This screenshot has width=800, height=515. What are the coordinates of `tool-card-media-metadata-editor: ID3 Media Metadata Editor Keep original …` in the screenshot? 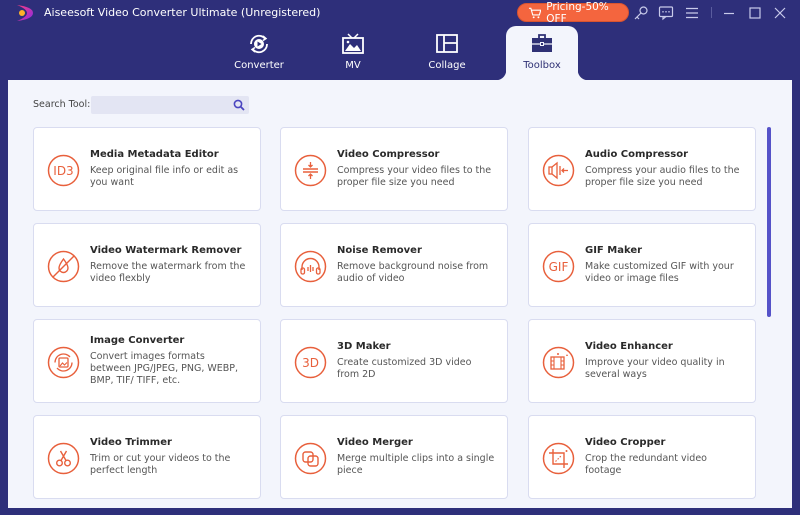 It's located at (147, 169).